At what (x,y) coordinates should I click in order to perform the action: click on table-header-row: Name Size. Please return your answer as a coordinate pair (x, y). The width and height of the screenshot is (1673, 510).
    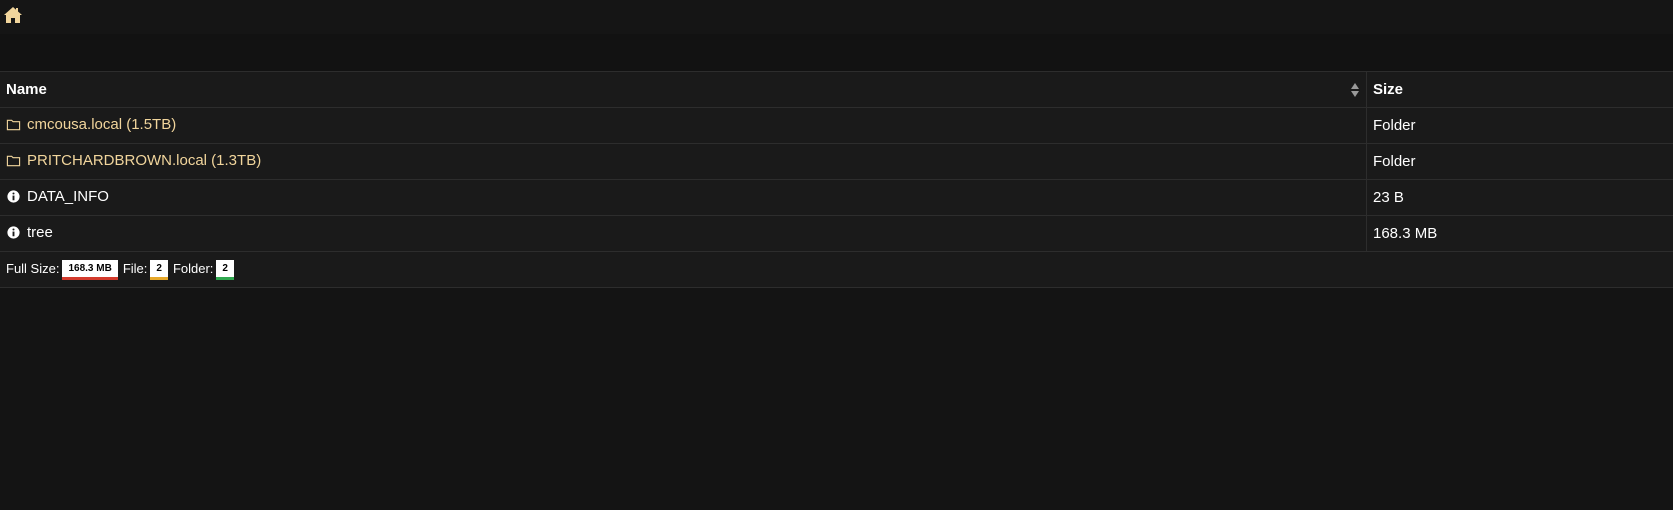
    Looking at the image, I should click on (836, 89).